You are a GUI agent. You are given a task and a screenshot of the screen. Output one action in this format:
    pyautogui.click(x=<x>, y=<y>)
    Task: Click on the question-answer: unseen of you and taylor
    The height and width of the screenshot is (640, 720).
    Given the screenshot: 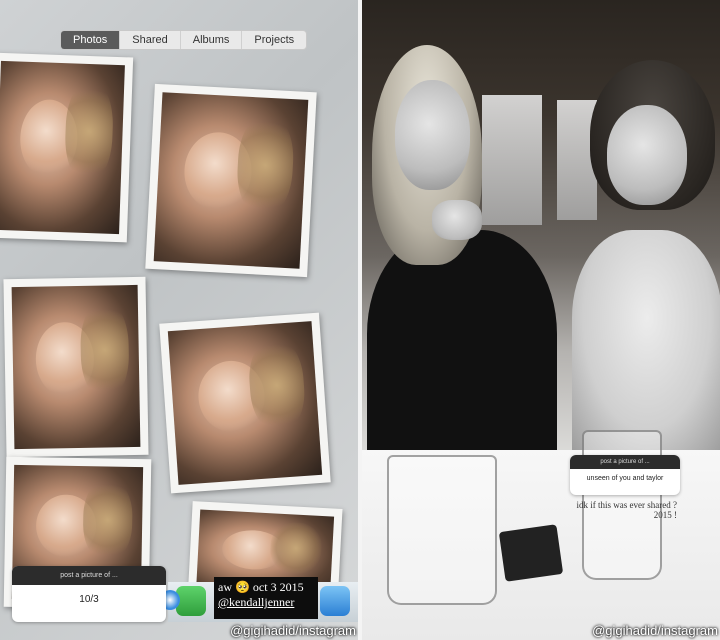 What is the action you would take?
    pyautogui.click(x=625, y=478)
    